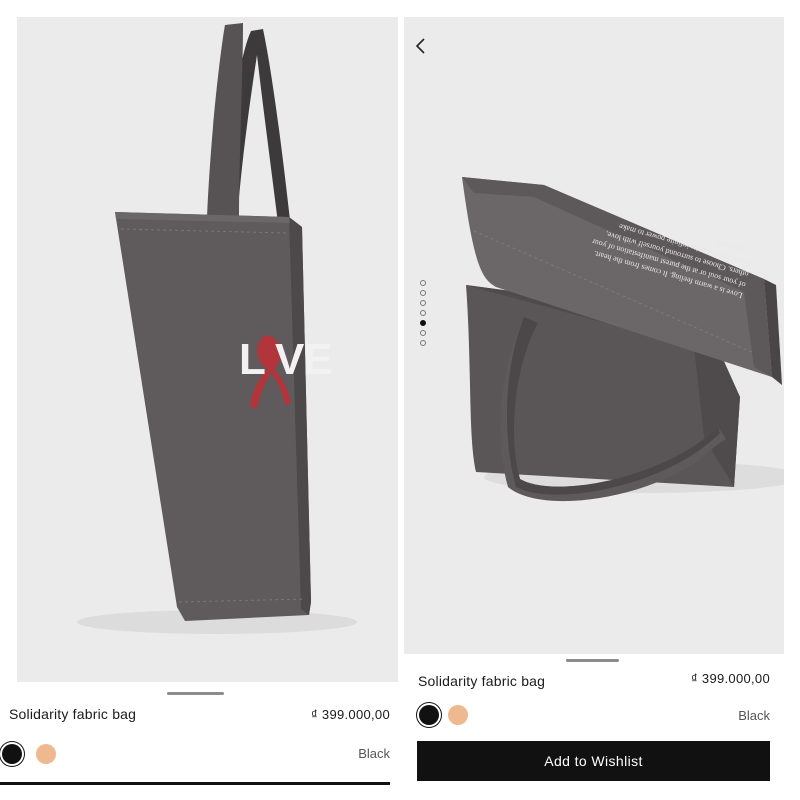  What do you see at coordinates (421, 46) in the screenshot?
I see `back-chevron-icon` at bounding box center [421, 46].